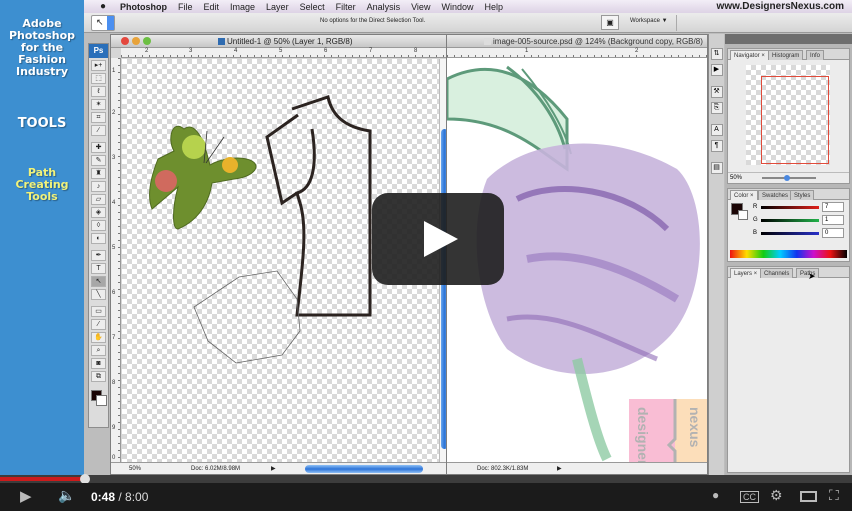  What do you see at coordinates (98, 302) in the screenshot?
I see `divider` at bounding box center [98, 302].